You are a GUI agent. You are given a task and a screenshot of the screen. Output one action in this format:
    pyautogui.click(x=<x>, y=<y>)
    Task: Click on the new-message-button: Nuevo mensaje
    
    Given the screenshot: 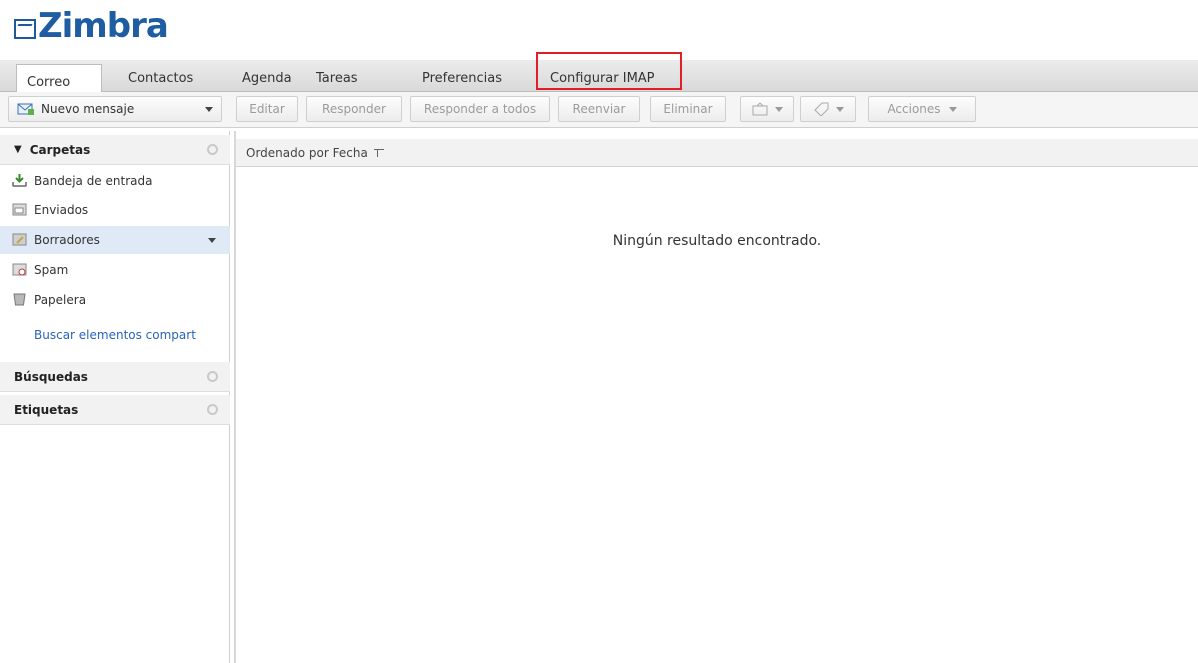 What is the action you would take?
    pyautogui.click(x=115, y=109)
    